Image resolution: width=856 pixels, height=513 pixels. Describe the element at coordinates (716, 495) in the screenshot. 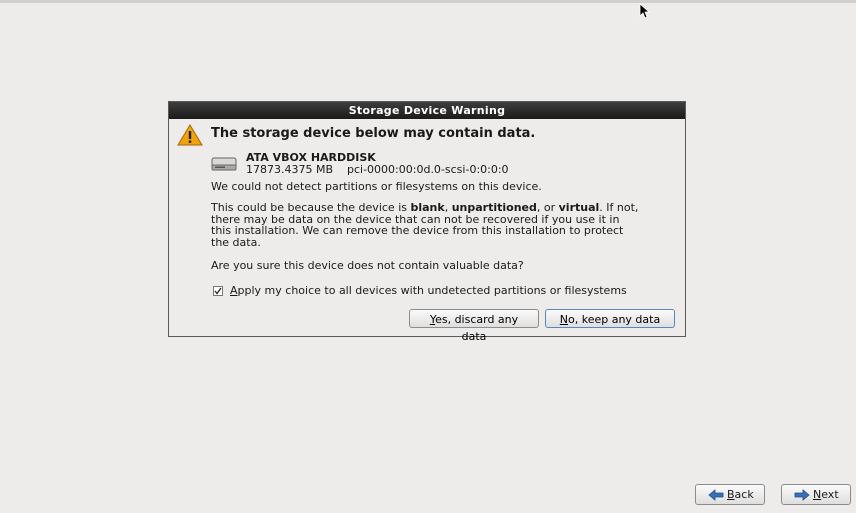

I see `back-arrow-icon` at that location.